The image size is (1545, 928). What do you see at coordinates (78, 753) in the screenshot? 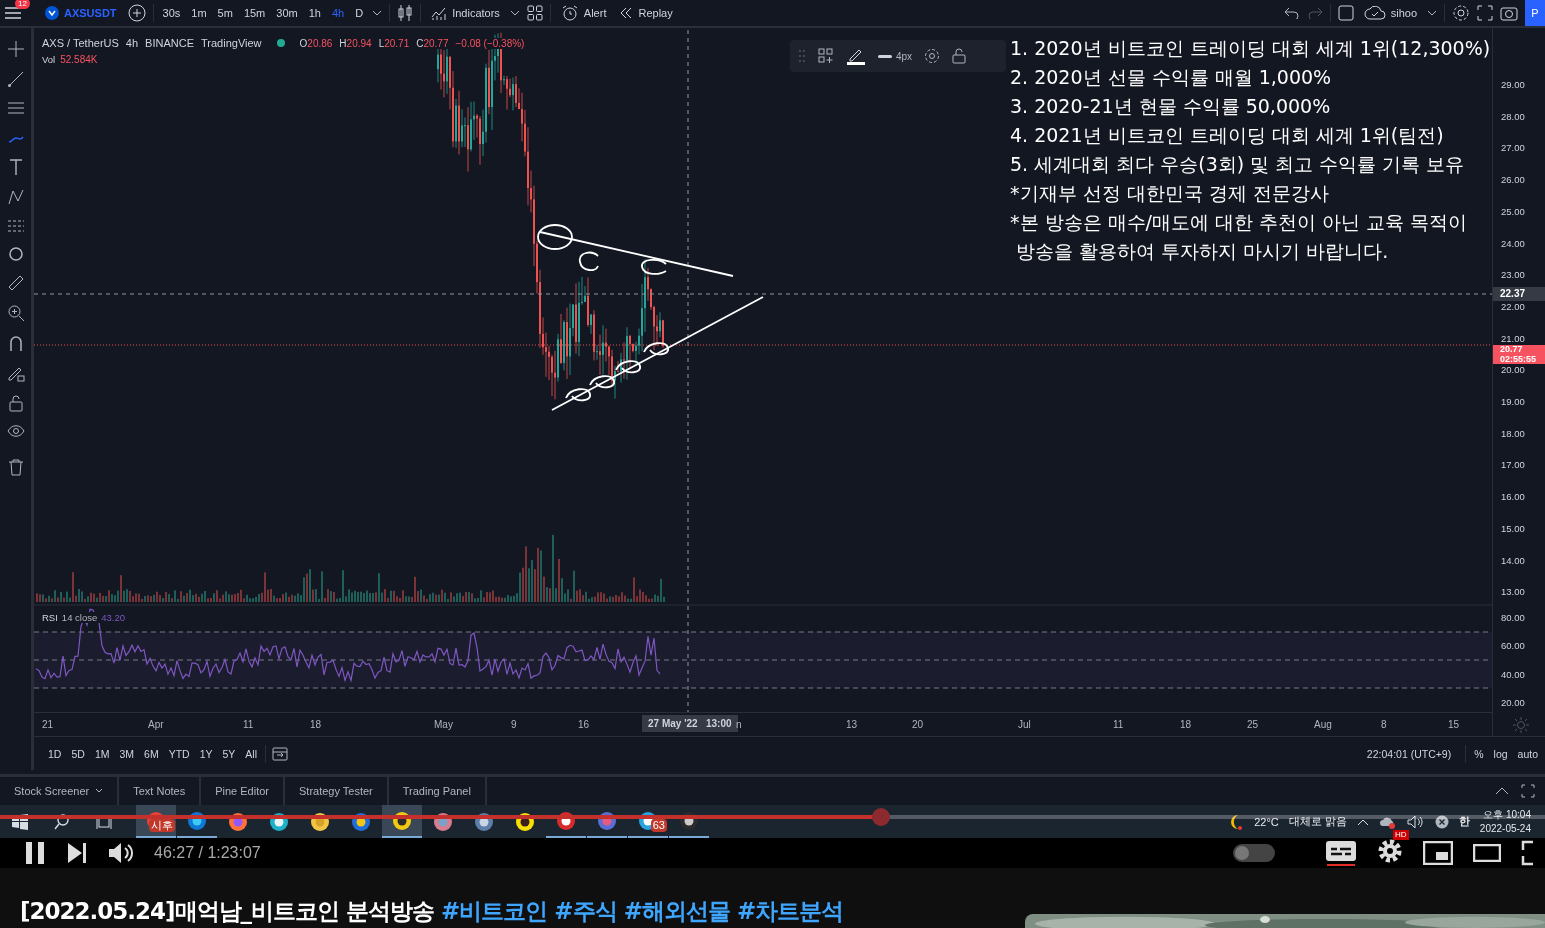
I see `range-button: 5D` at bounding box center [78, 753].